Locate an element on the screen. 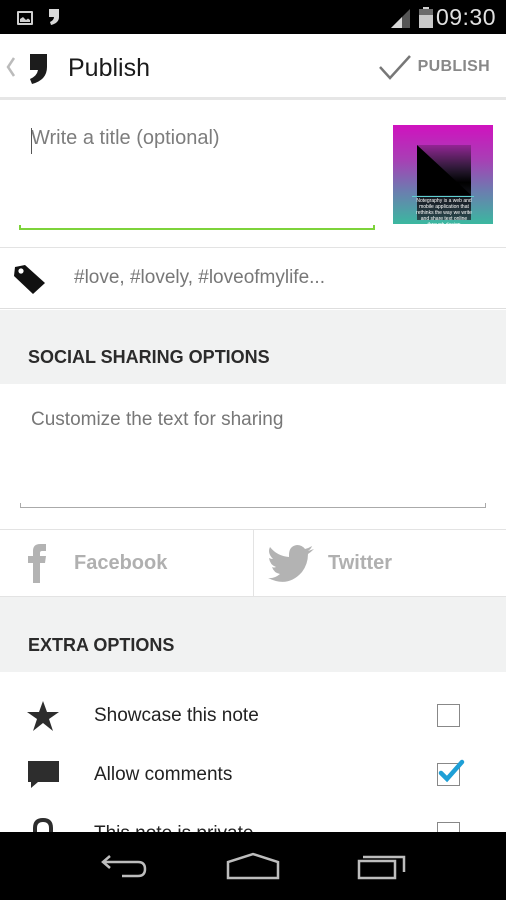 The height and width of the screenshot is (900, 506). facebook-button: Facebook is located at coordinates (126, 563).